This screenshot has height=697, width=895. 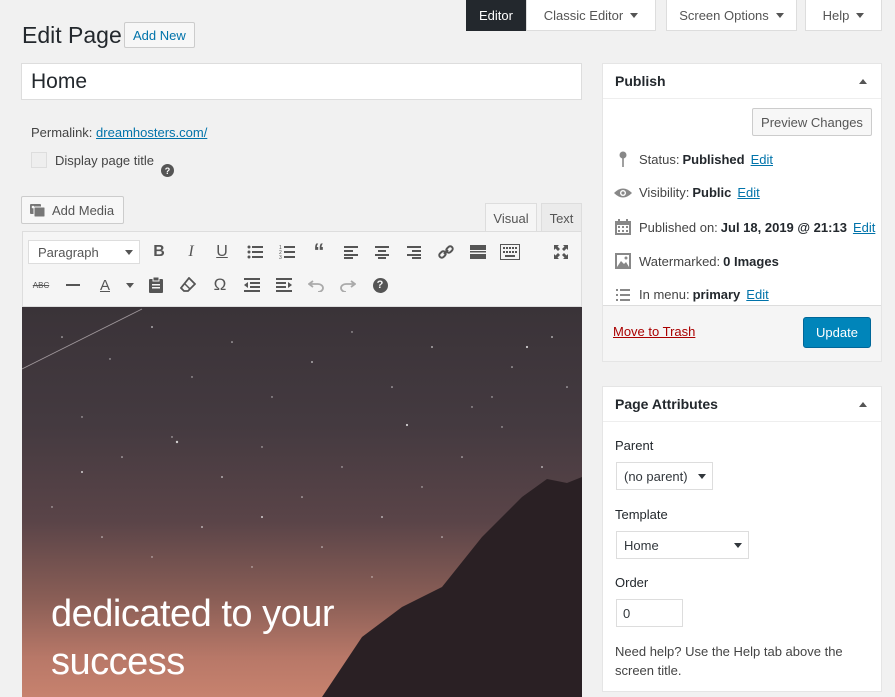 What do you see at coordinates (255, 252) in the screenshot?
I see `bullet-list-icon` at bounding box center [255, 252].